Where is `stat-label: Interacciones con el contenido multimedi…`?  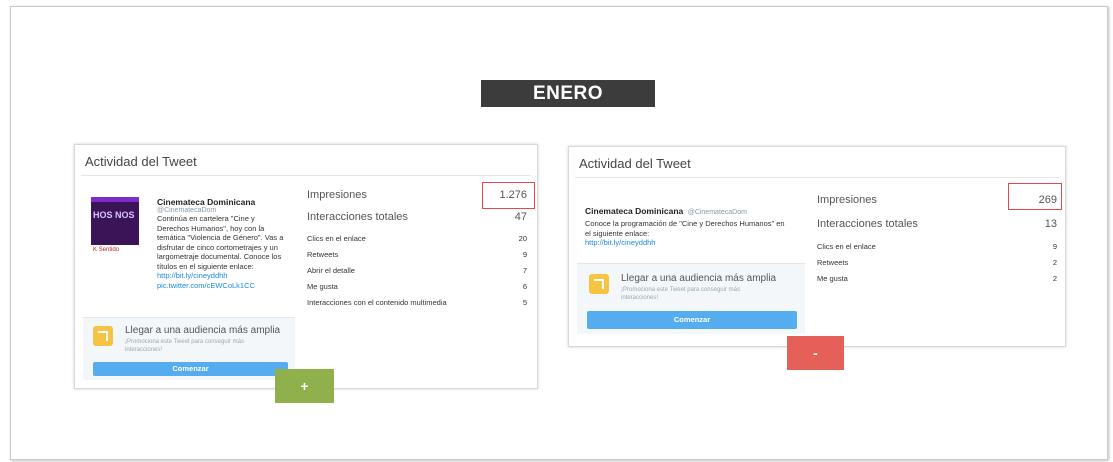 stat-label: Interacciones con el contenido multimedi… is located at coordinates (377, 302).